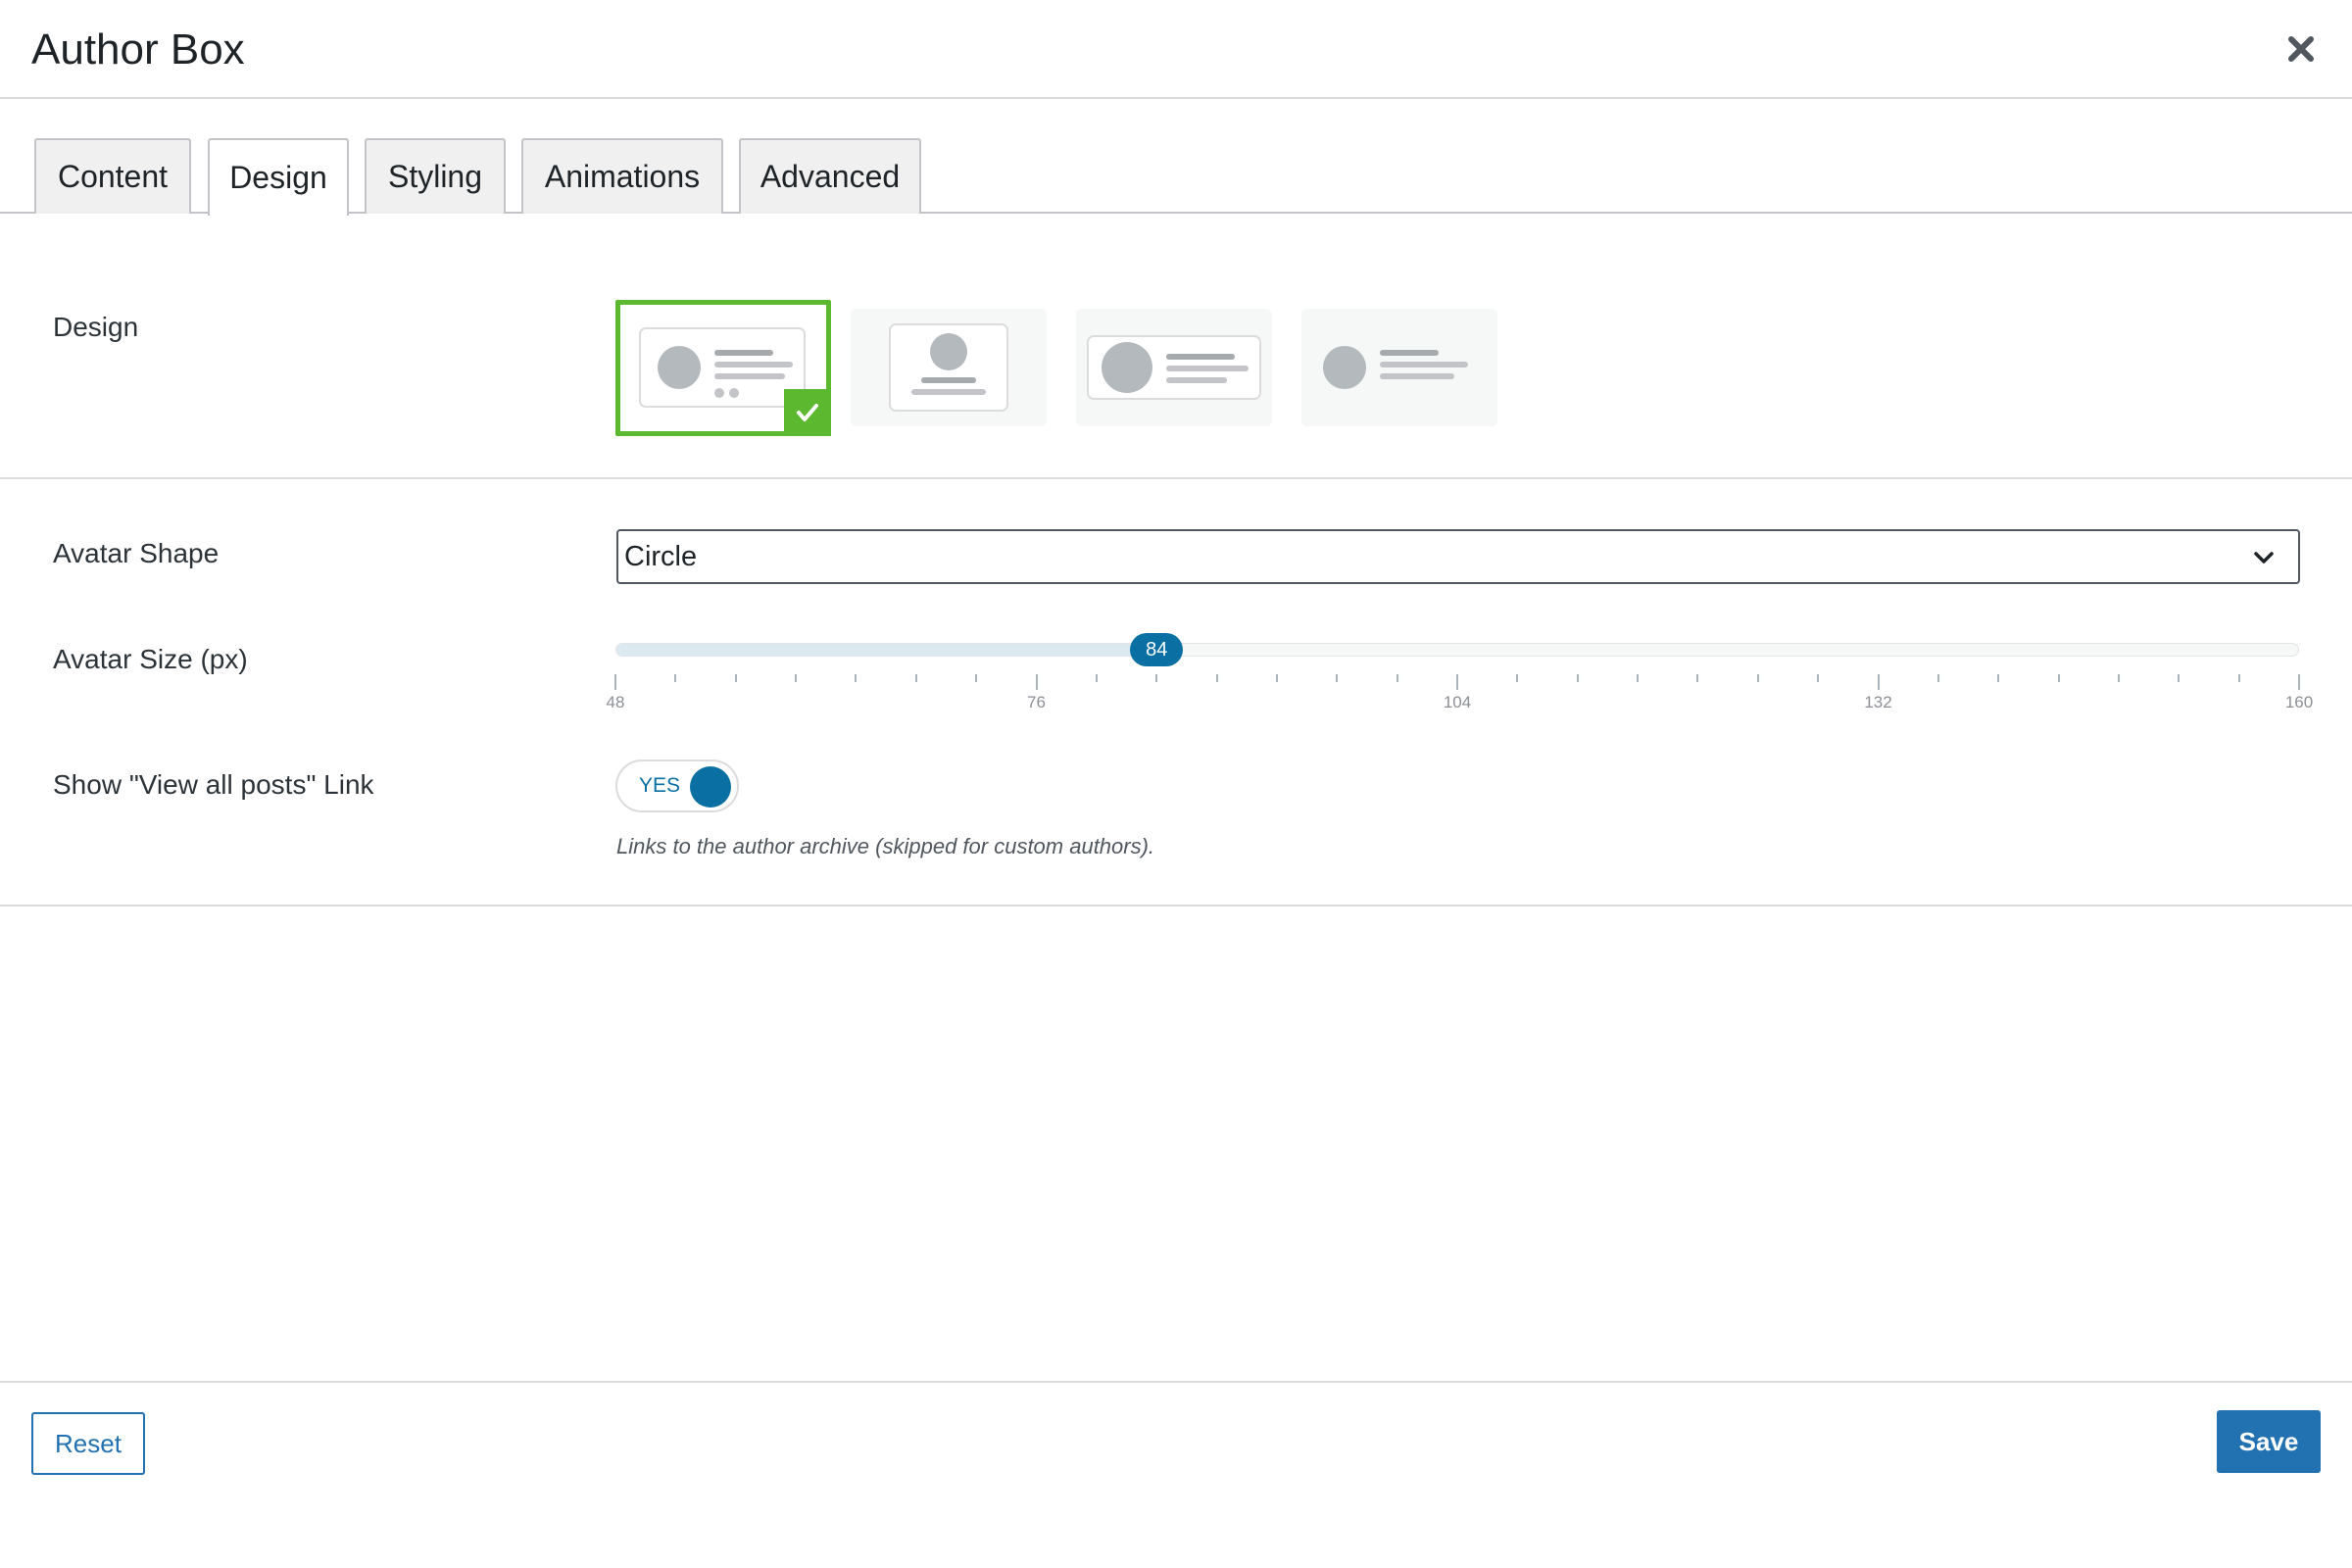  What do you see at coordinates (660, 785) in the screenshot?
I see `toggle-state-text: YES` at bounding box center [660, 785].